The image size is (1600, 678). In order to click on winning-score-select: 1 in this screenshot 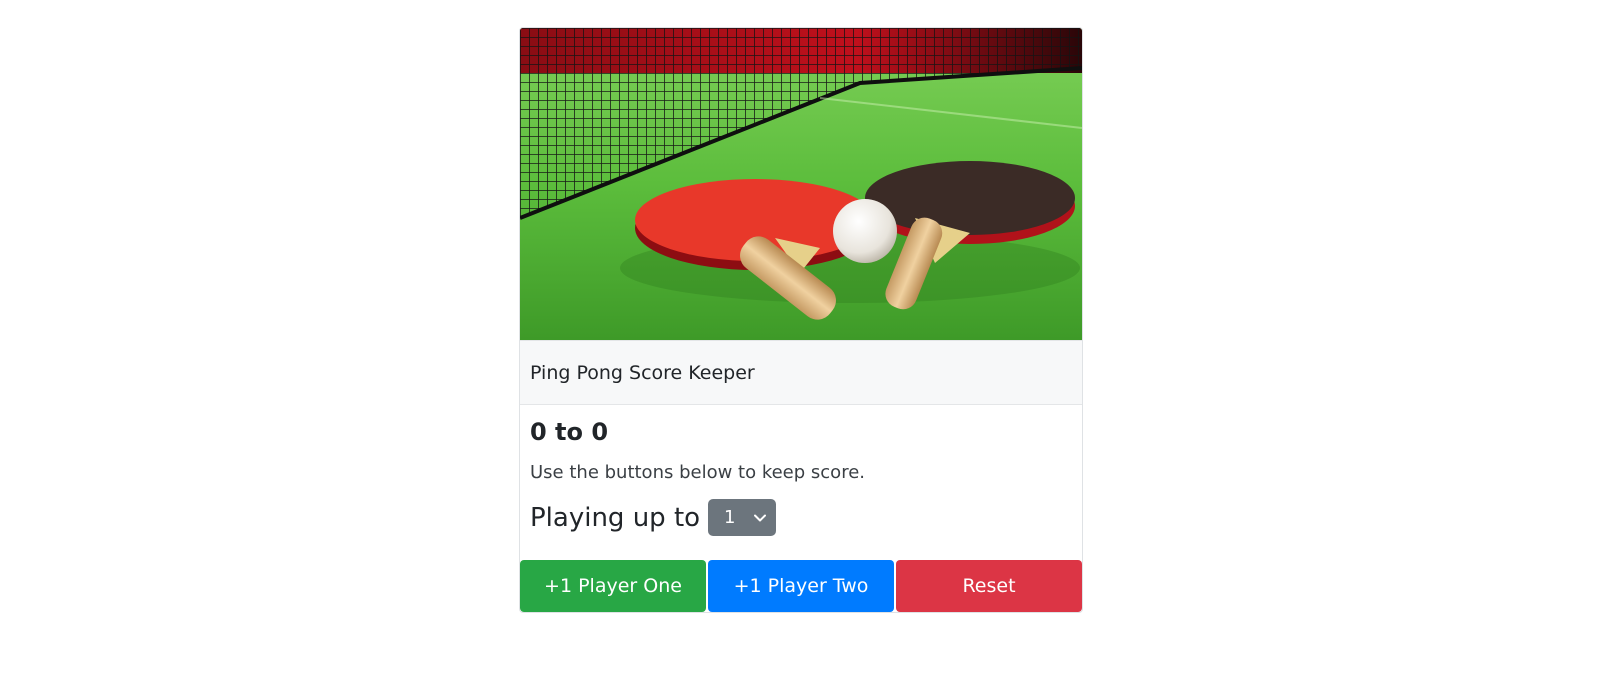, I will do `click(742, 517)`.